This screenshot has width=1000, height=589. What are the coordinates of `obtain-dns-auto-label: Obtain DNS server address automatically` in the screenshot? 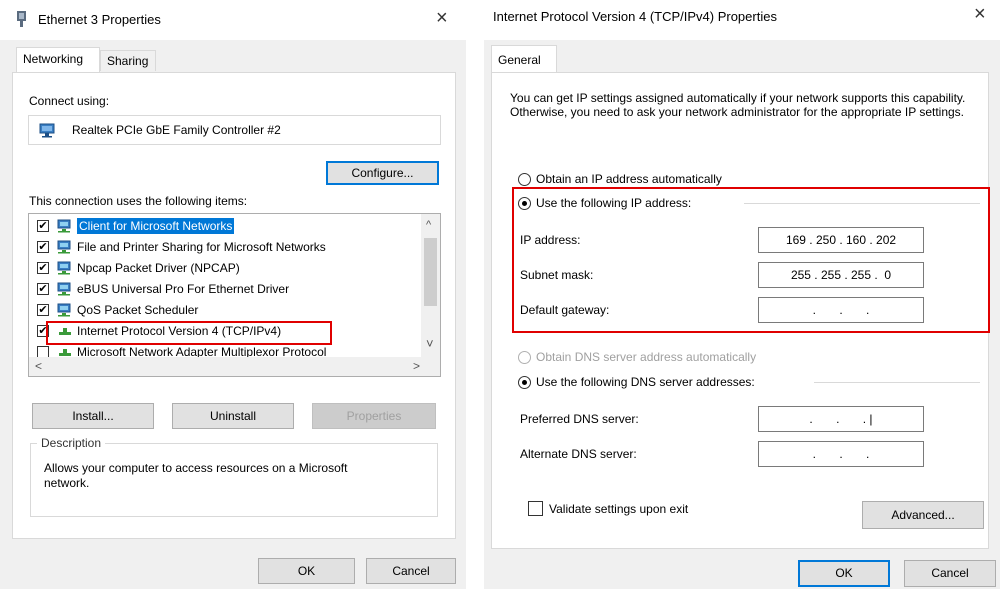 It's located at (646, 357).